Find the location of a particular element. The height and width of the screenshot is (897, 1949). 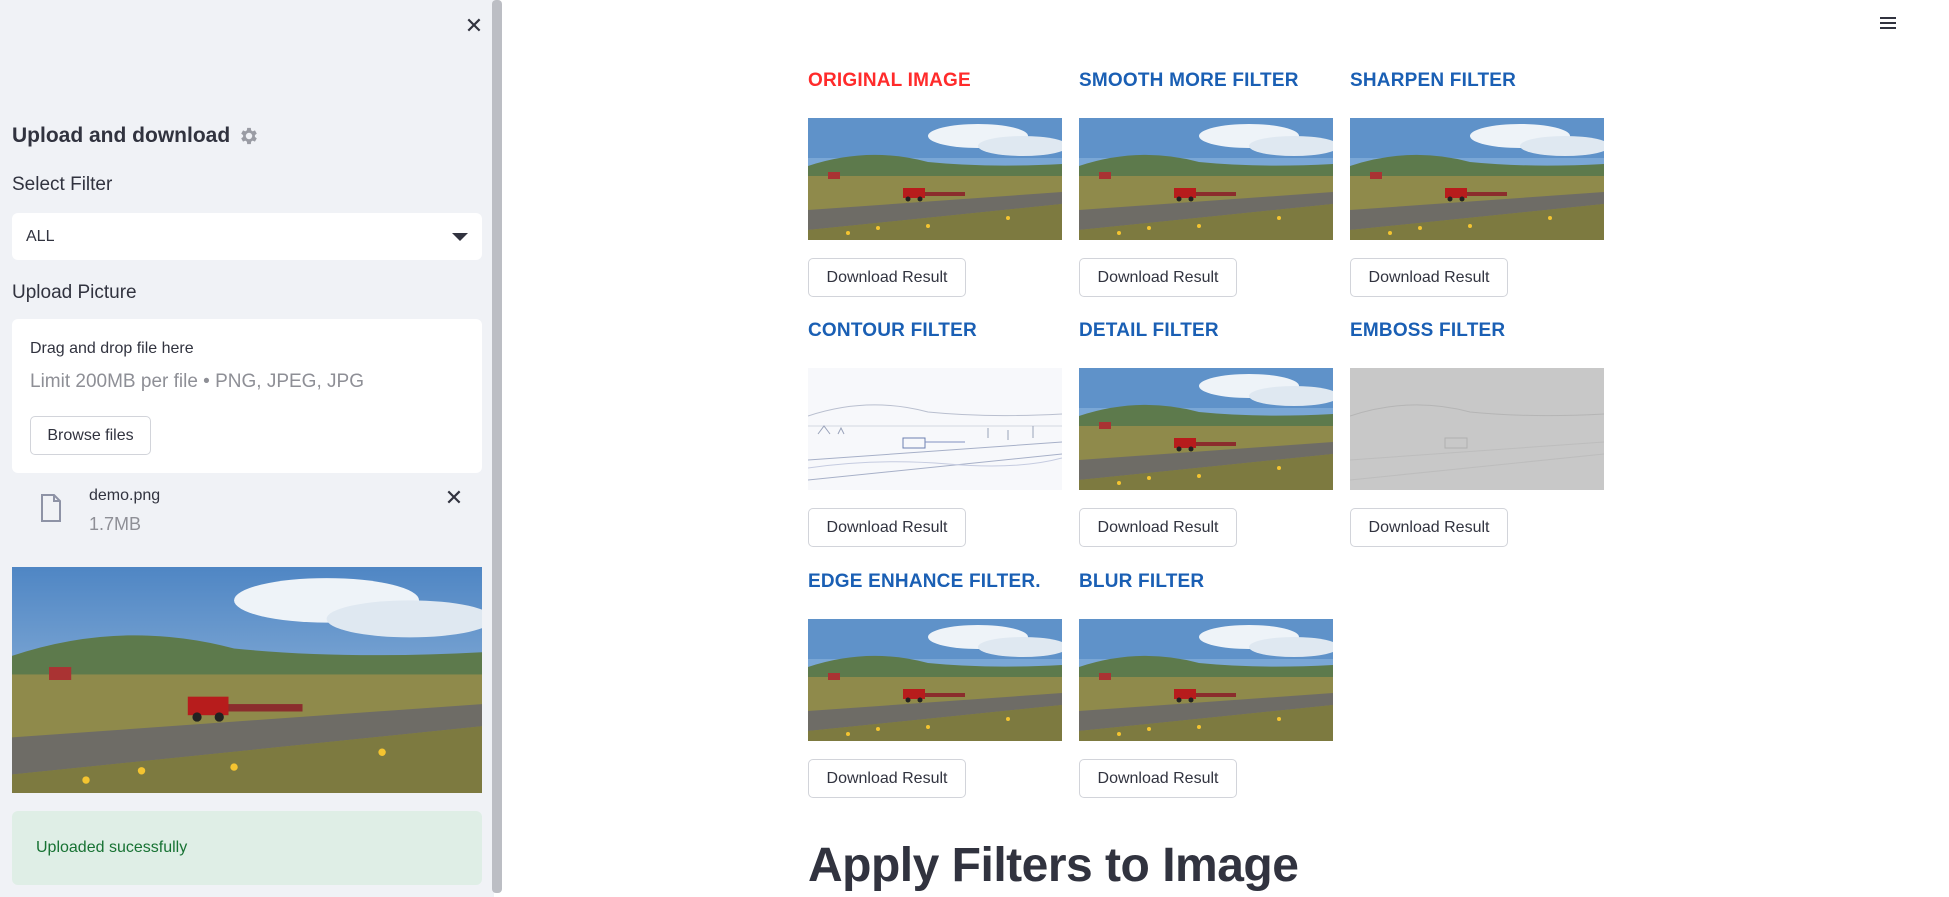

file-icon is located at coordinates (51, 508).